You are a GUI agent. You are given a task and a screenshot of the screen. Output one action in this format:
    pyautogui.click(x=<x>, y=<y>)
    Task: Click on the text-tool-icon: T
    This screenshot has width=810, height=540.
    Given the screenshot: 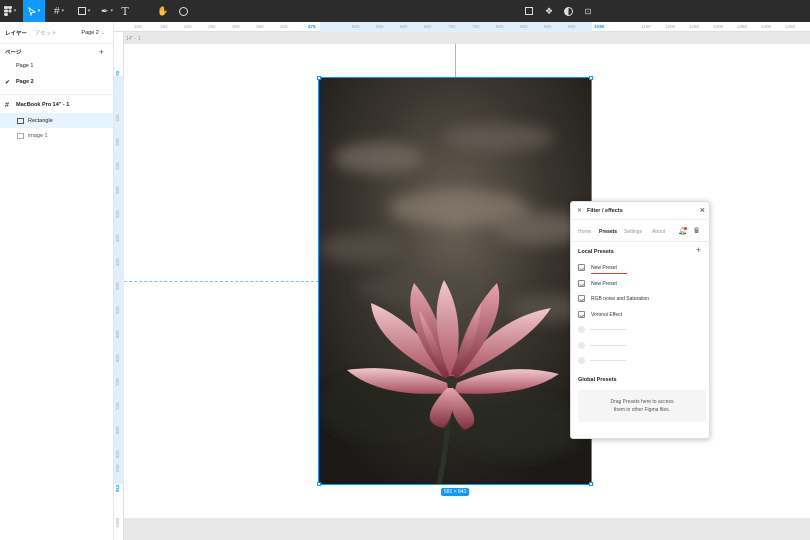 What is the action you would take?
    pyautogui.click(x=125, y=11)
    